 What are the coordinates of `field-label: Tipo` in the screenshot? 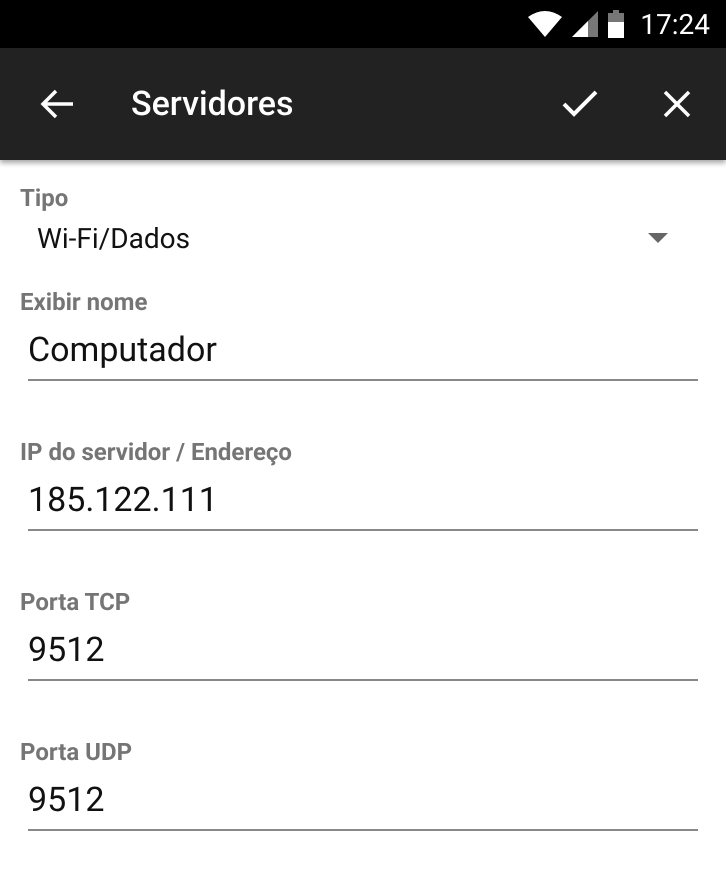 It's located at (44, 198).